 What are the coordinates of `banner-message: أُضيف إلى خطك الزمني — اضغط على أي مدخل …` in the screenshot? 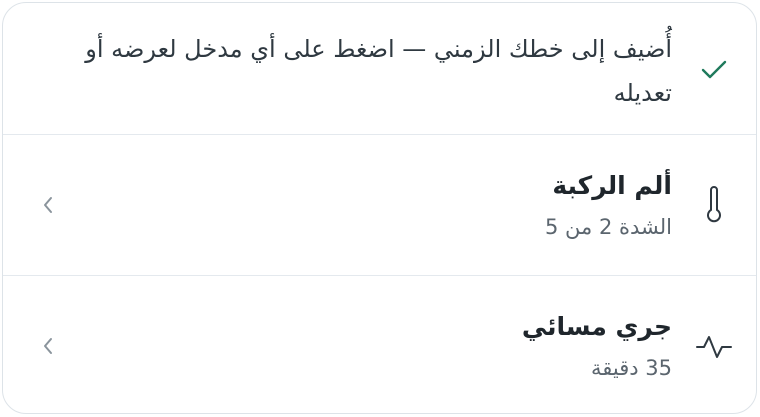 It's located at (378, 70).